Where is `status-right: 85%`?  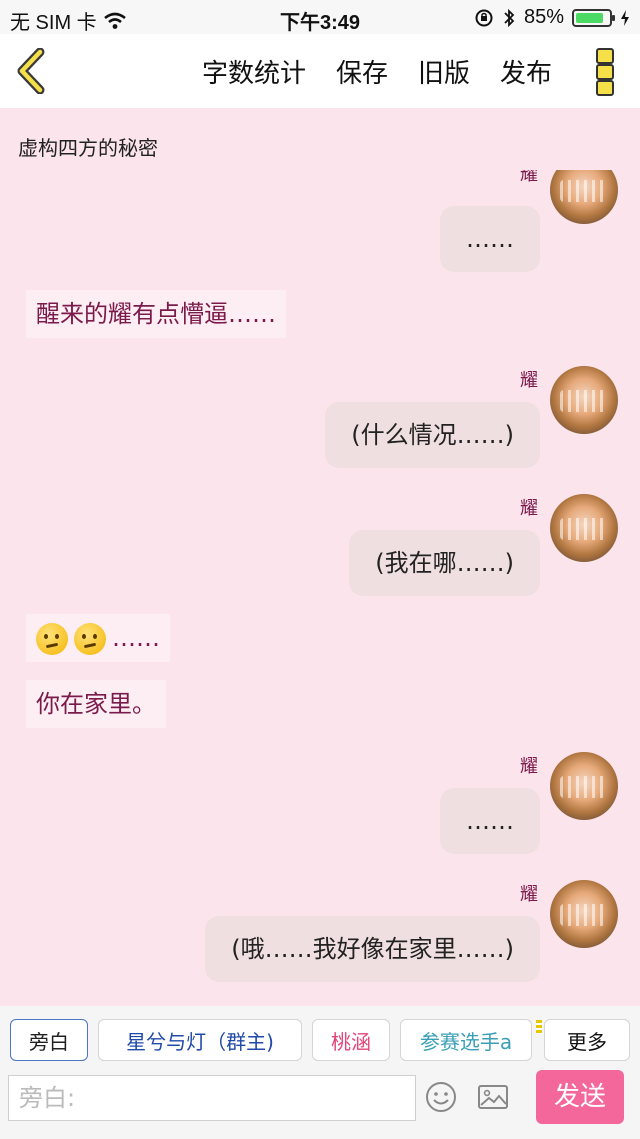
status-right: 85% is located at coordinates (552, 17).